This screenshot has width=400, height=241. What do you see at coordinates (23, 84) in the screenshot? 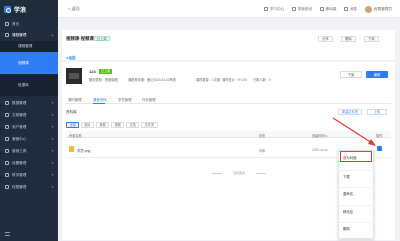
I see `sidebar-subitem-label: 班课库` at bounding box center [23, 84].